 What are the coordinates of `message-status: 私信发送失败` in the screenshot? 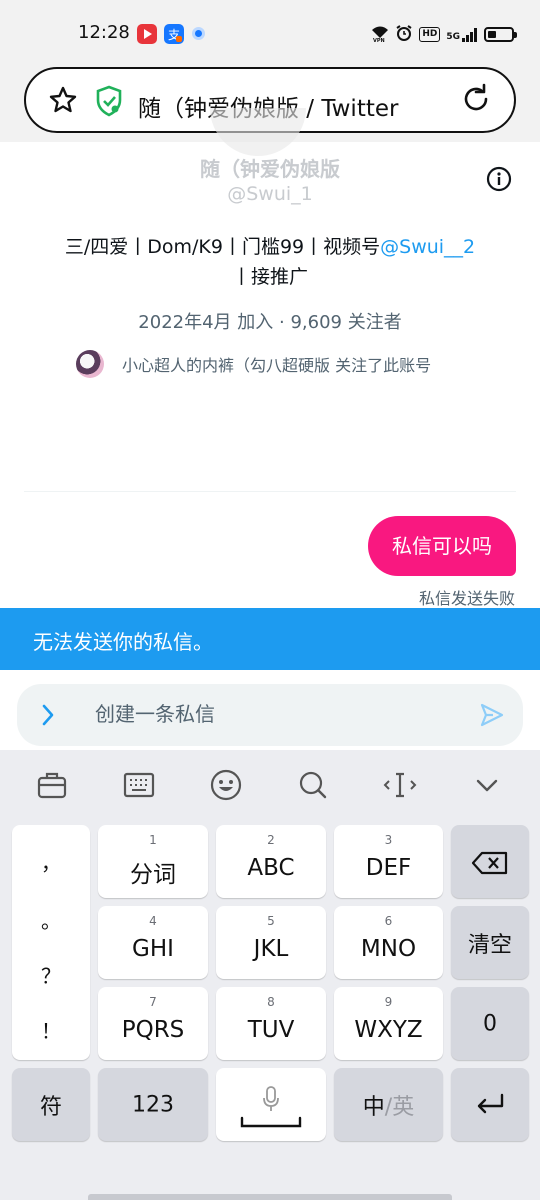 It's located at (466, 598).